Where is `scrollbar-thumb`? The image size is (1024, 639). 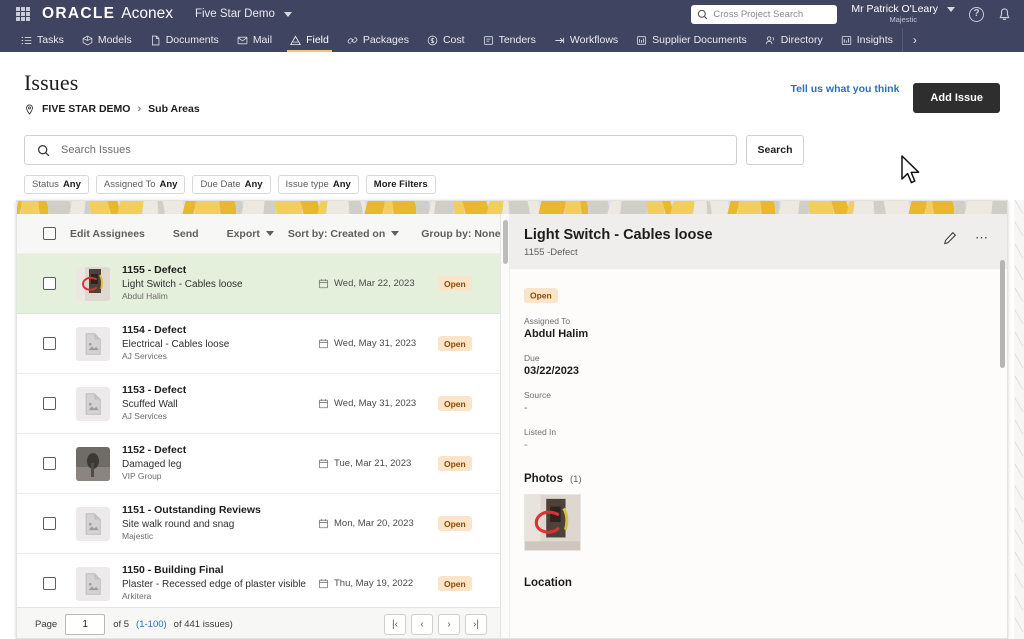 scrollbar-thumb is located at coordinates (505, 242).